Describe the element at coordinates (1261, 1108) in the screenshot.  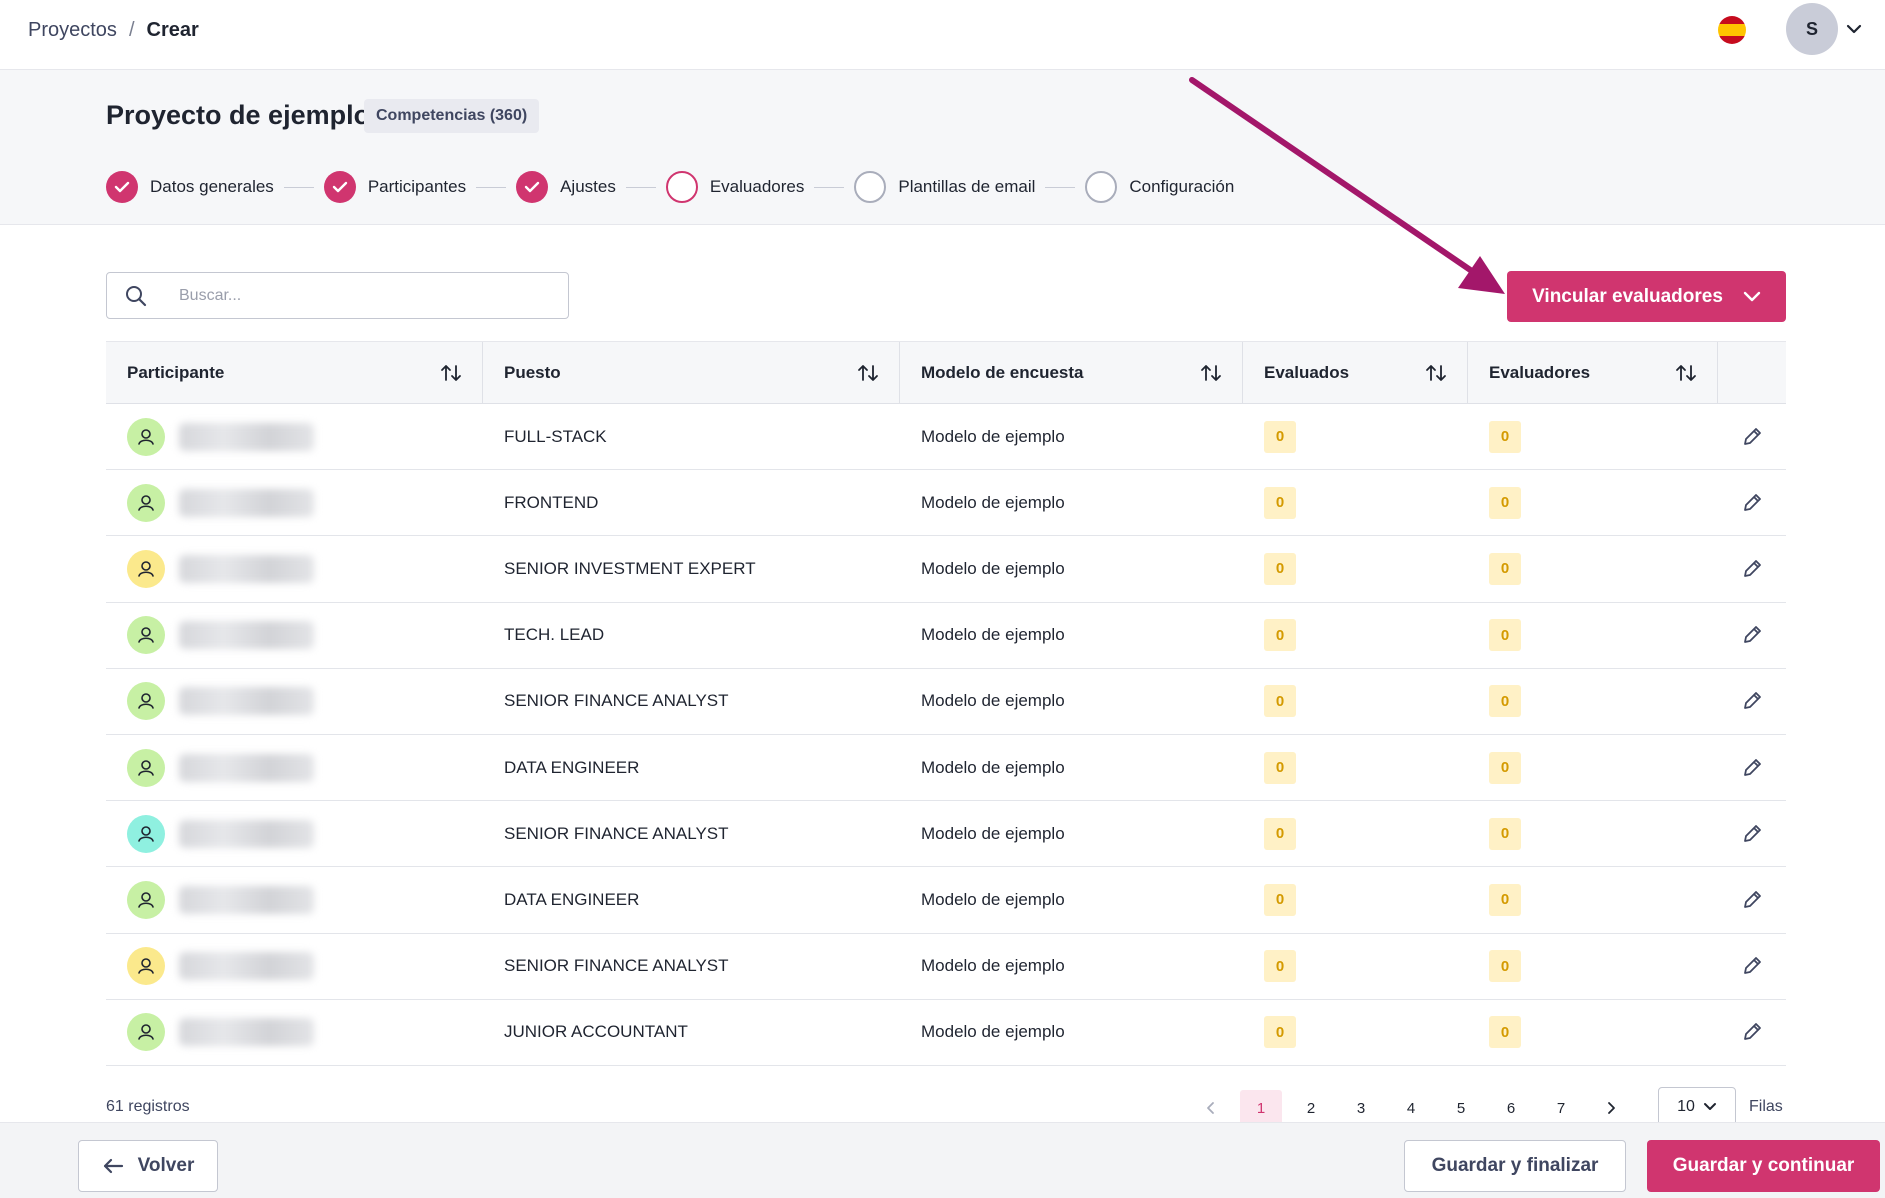
I see `pagination-page: 1` at that location.